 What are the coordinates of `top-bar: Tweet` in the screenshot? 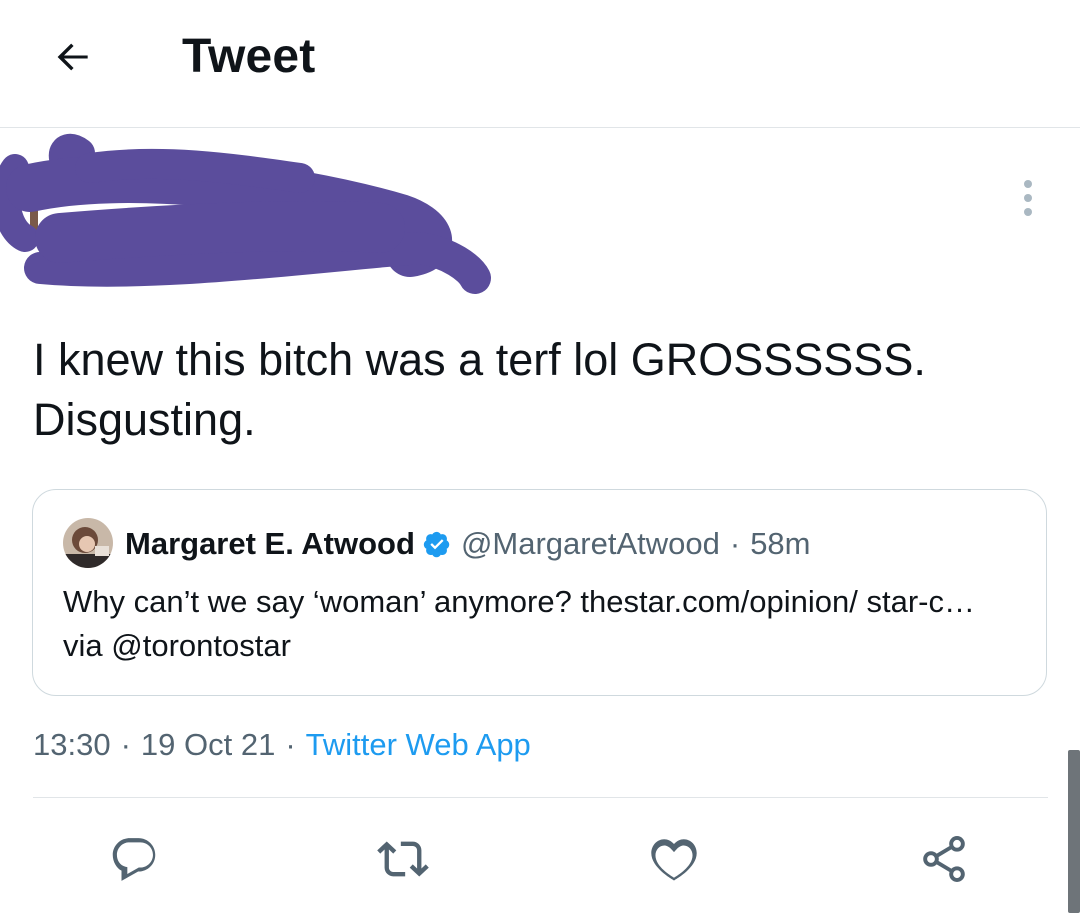 It's located at (540, 64).